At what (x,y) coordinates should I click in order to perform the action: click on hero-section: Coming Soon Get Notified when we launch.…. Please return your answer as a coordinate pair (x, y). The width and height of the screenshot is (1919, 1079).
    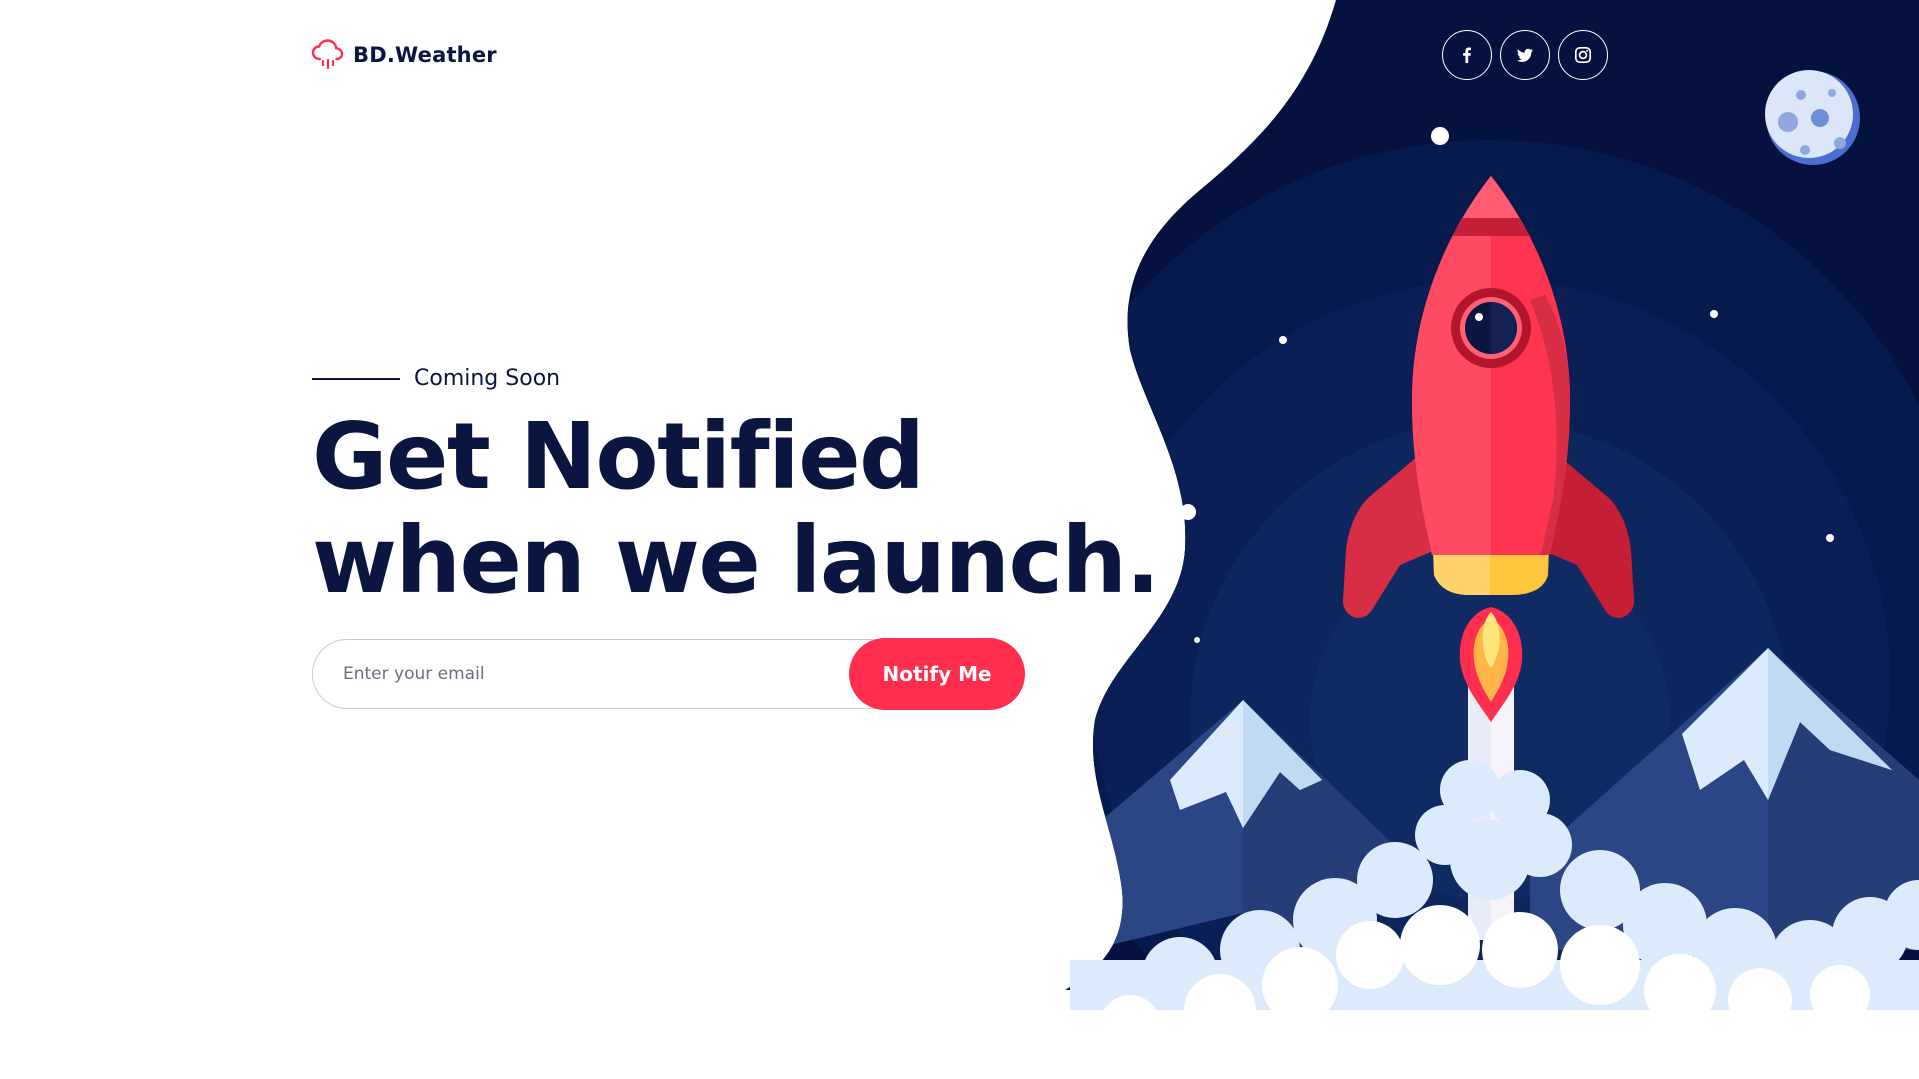
    Looking at the image, I should click on (742, 538).